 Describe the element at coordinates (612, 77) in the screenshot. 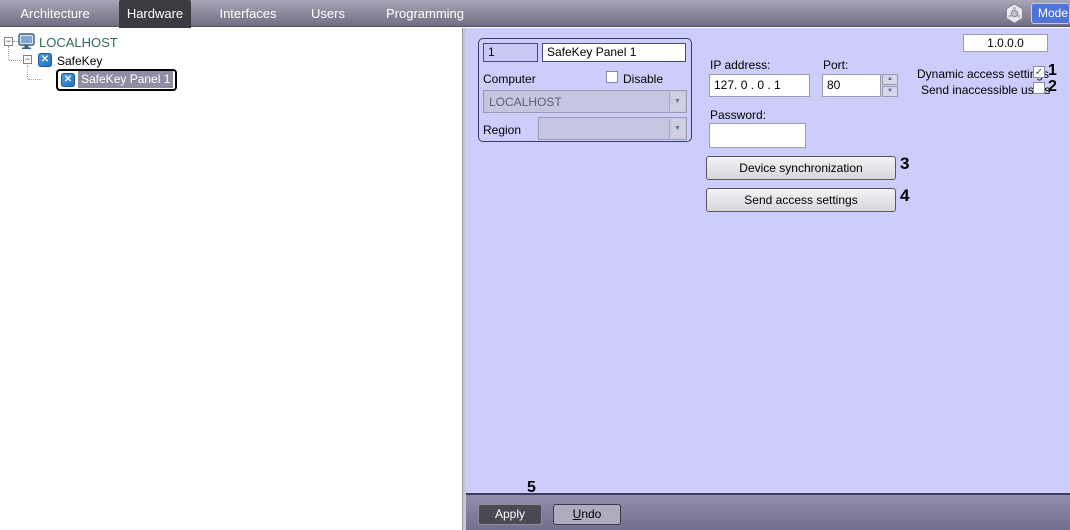

I see `disable-checkbox` at that location.